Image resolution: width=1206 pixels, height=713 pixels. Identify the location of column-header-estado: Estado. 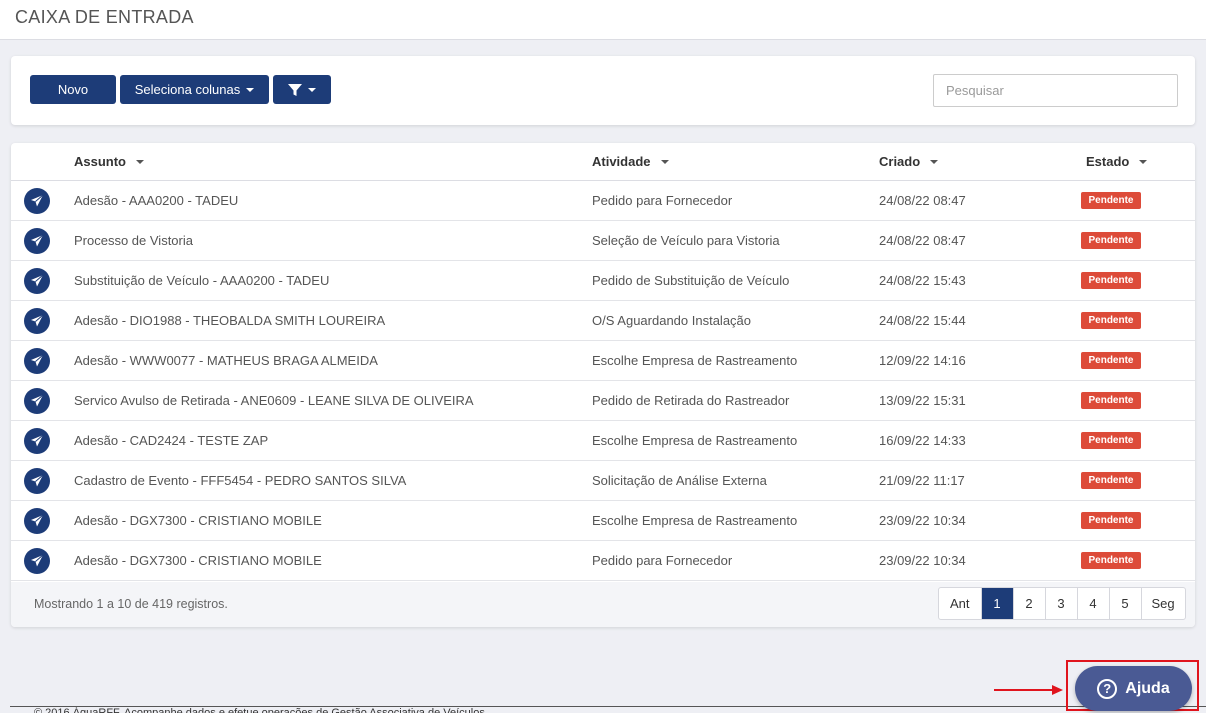
(1117, 161).